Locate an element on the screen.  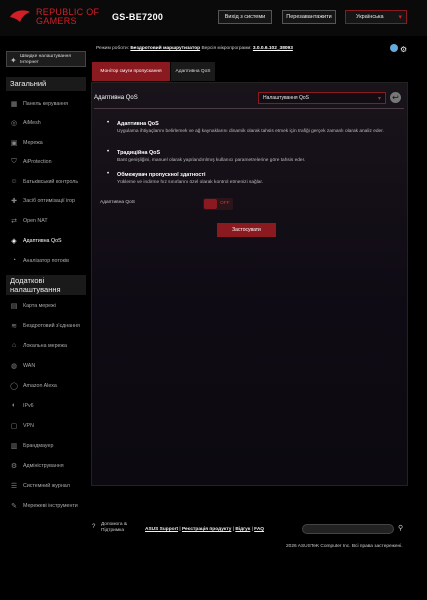
alexa-icon: ◯ is located at coordinates (14, 386).